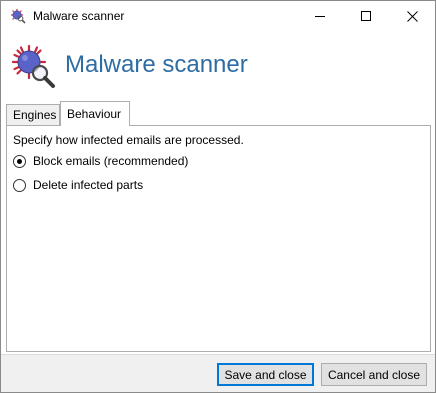  Describe the element at coordinates (19, 185) in the screenshot. I see `delete-infected-parts-radio` at that location.